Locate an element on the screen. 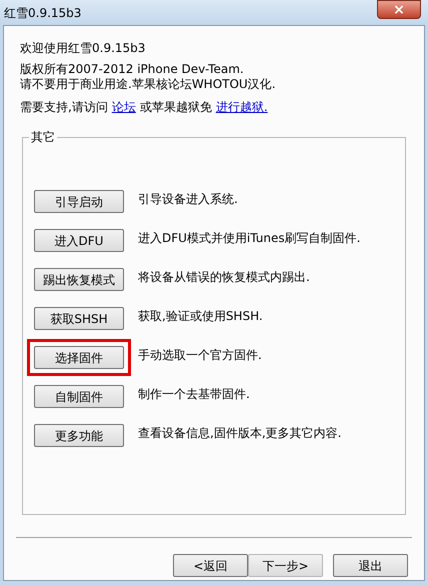  forum-link: 论坛 is located at coordinates (124, 107).